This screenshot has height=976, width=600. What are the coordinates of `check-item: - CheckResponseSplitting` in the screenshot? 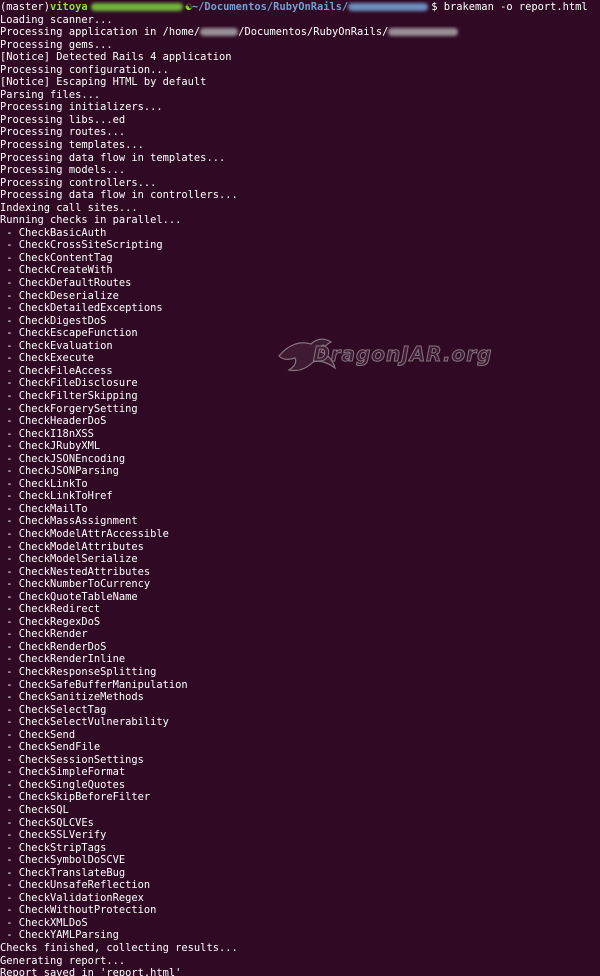 It's located at (78, 671).